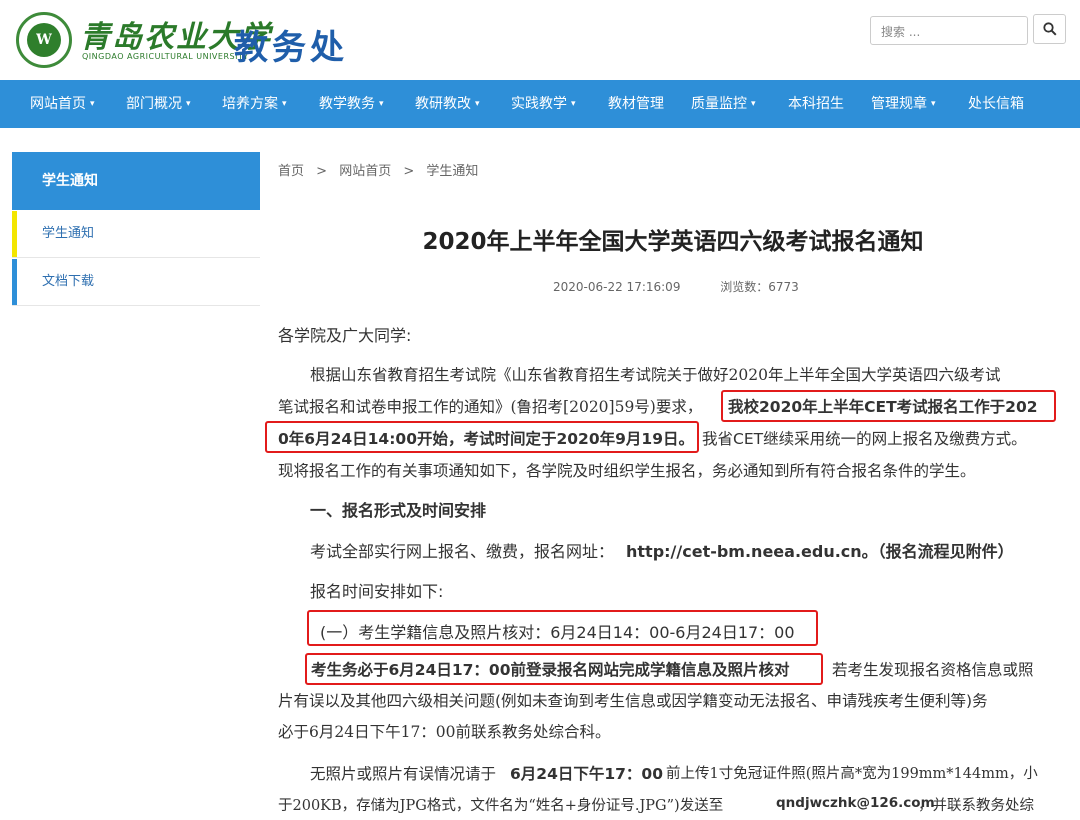 This screenshot has height=820, width=1080. I want to click on paragraph-3: 报名时间安排如下:, so click(377, 591).